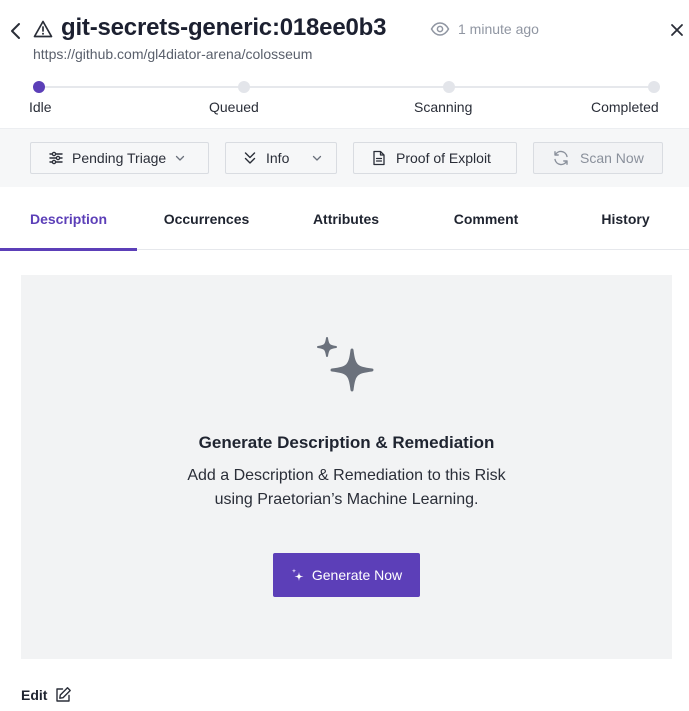 The height and width of the screenshot is (711, 689). I want to click on scan-now-label: Scan Now, so click(612, 158).